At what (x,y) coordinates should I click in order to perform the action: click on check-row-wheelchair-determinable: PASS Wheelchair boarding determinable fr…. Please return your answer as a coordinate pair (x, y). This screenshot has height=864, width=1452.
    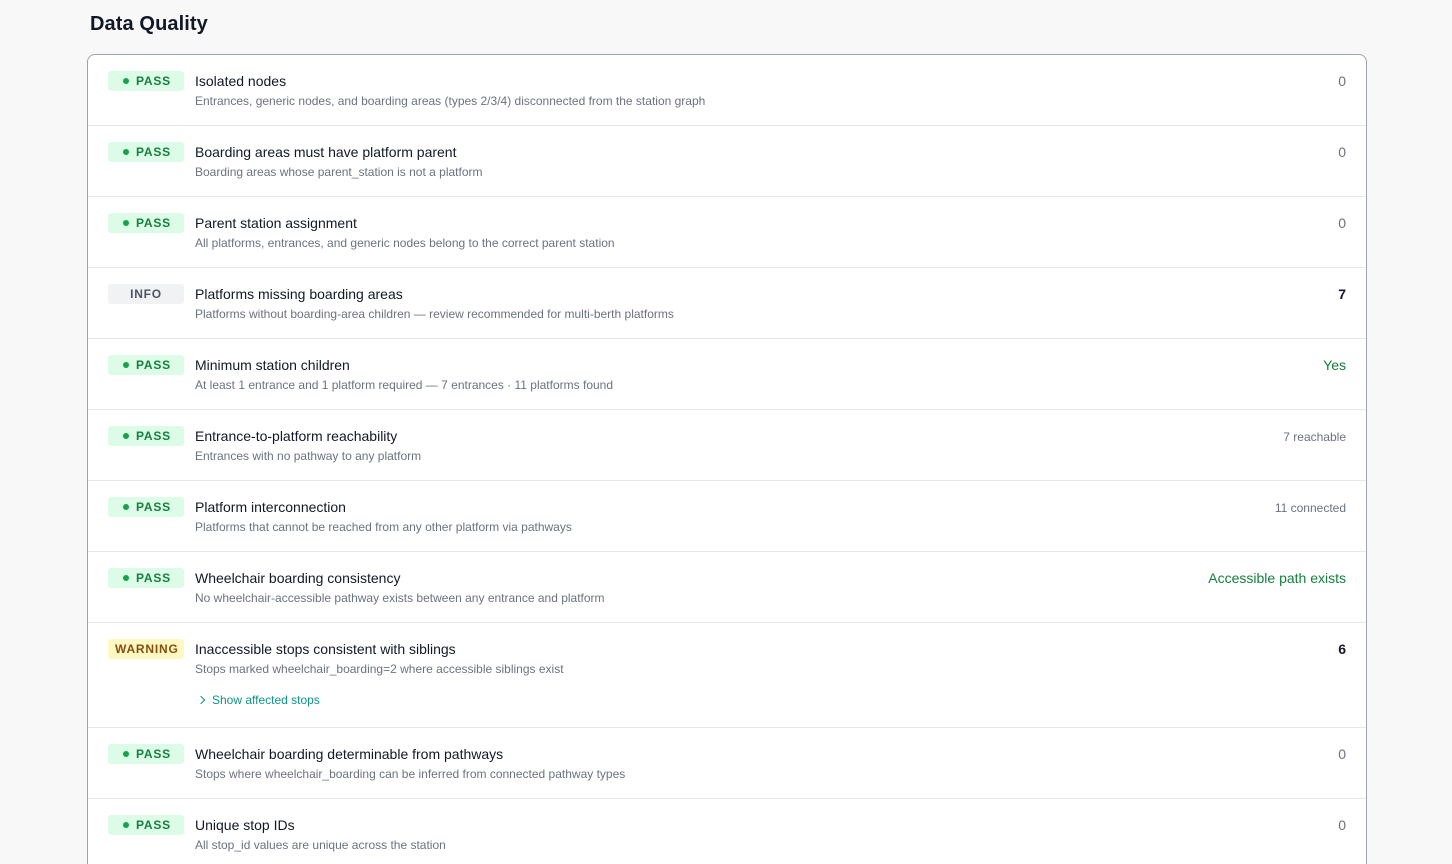
    Looking at the image, I should click on (727, 763).